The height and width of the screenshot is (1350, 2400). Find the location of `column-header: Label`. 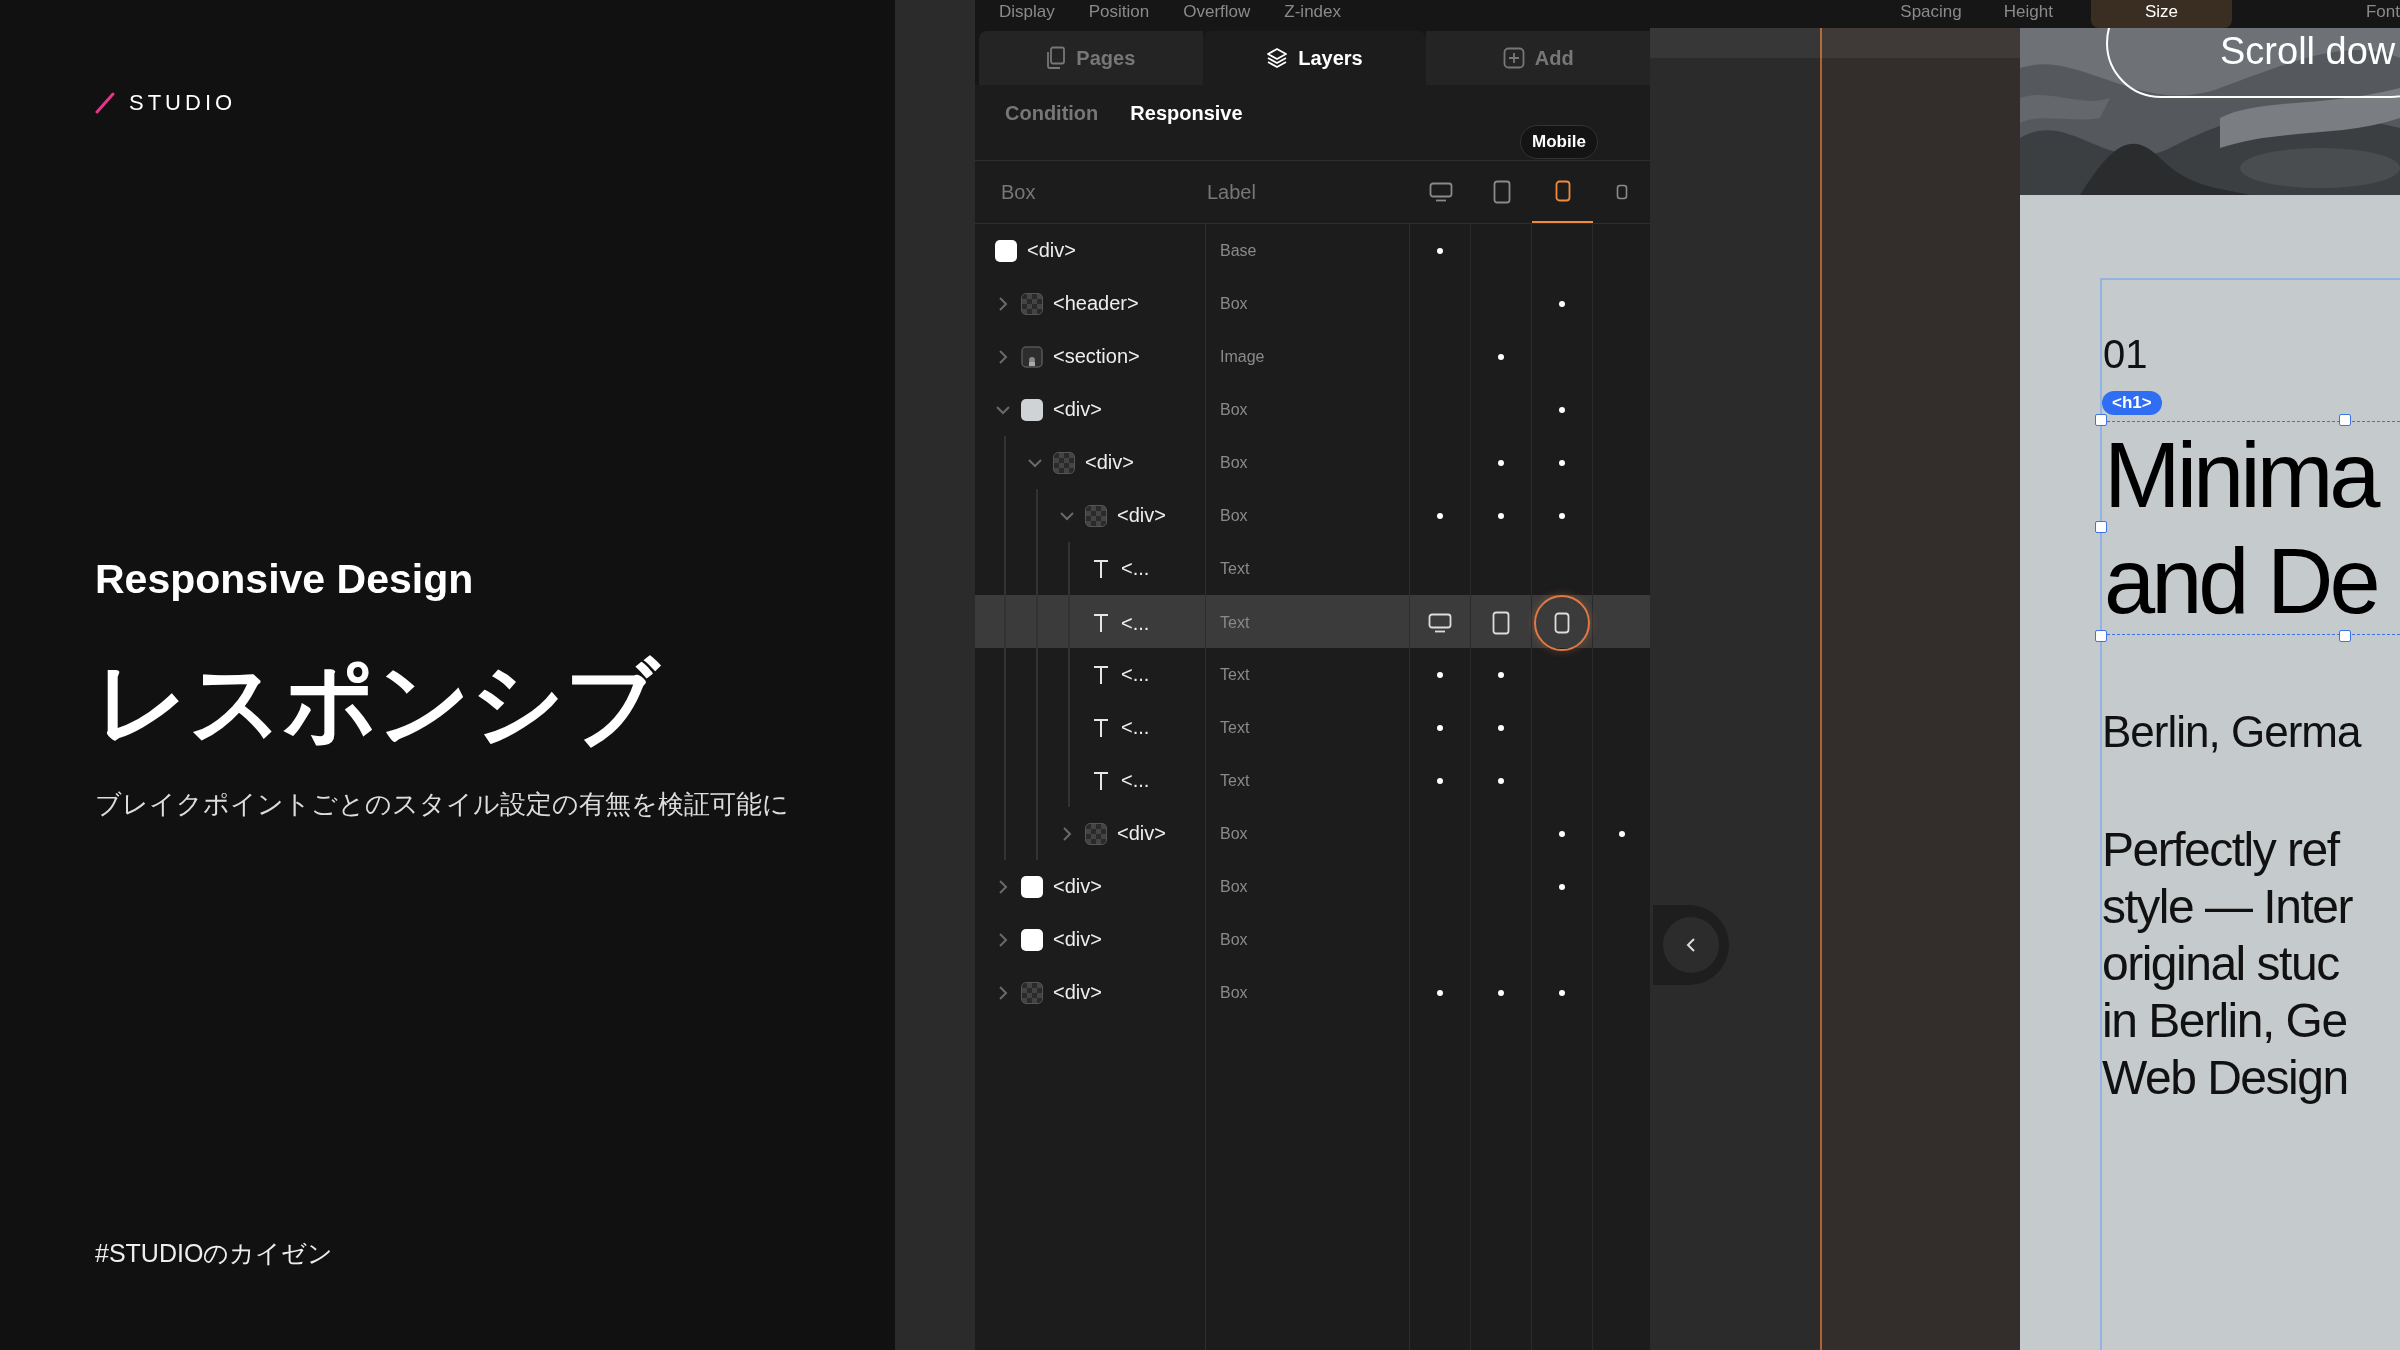

column-header: Label is located at coordinates (1231, 192).